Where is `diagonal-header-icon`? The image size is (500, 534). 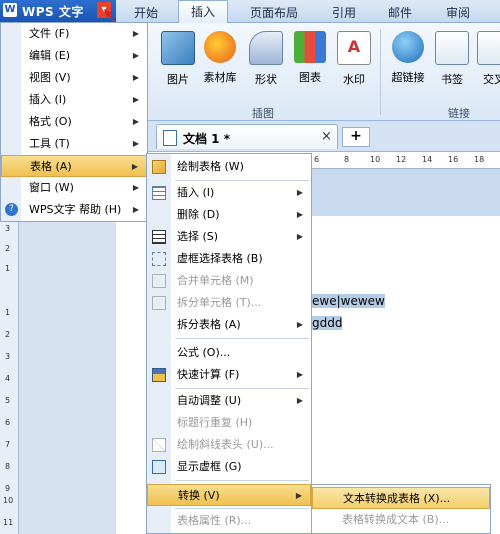
diagonal-header-icon is located at coordinates (159, 445).